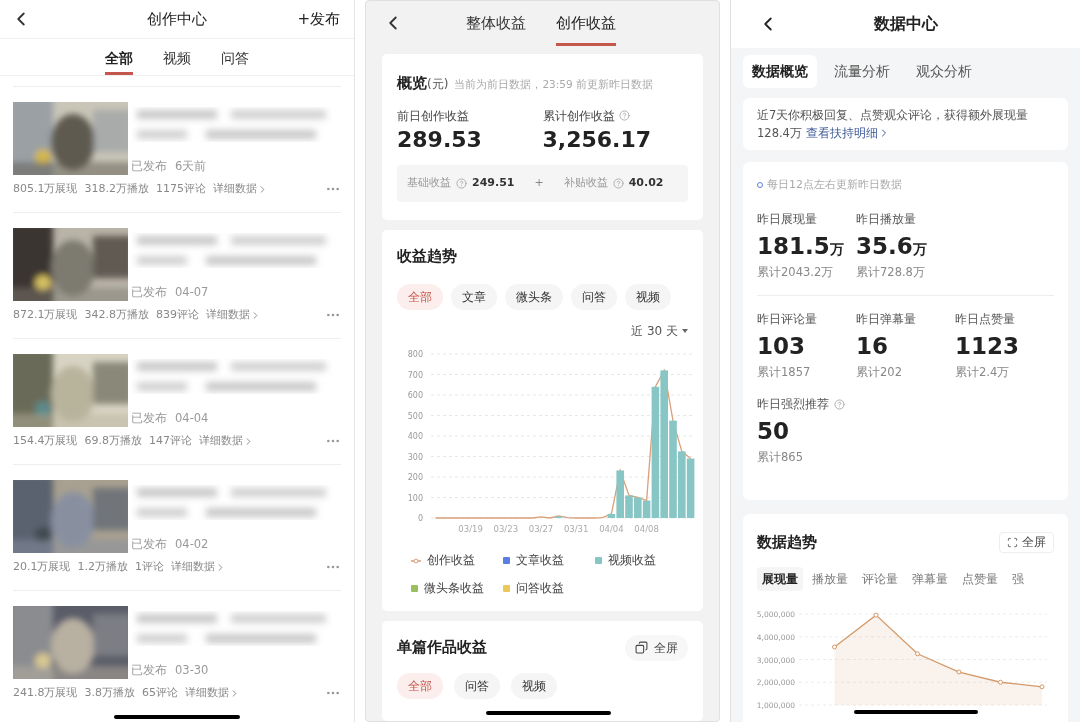 The width and height of the screenshot is (1080, 722). Describe the element at coordinates (420, 519) in the screenshot. I see `y-tick-label: 0` at that location.